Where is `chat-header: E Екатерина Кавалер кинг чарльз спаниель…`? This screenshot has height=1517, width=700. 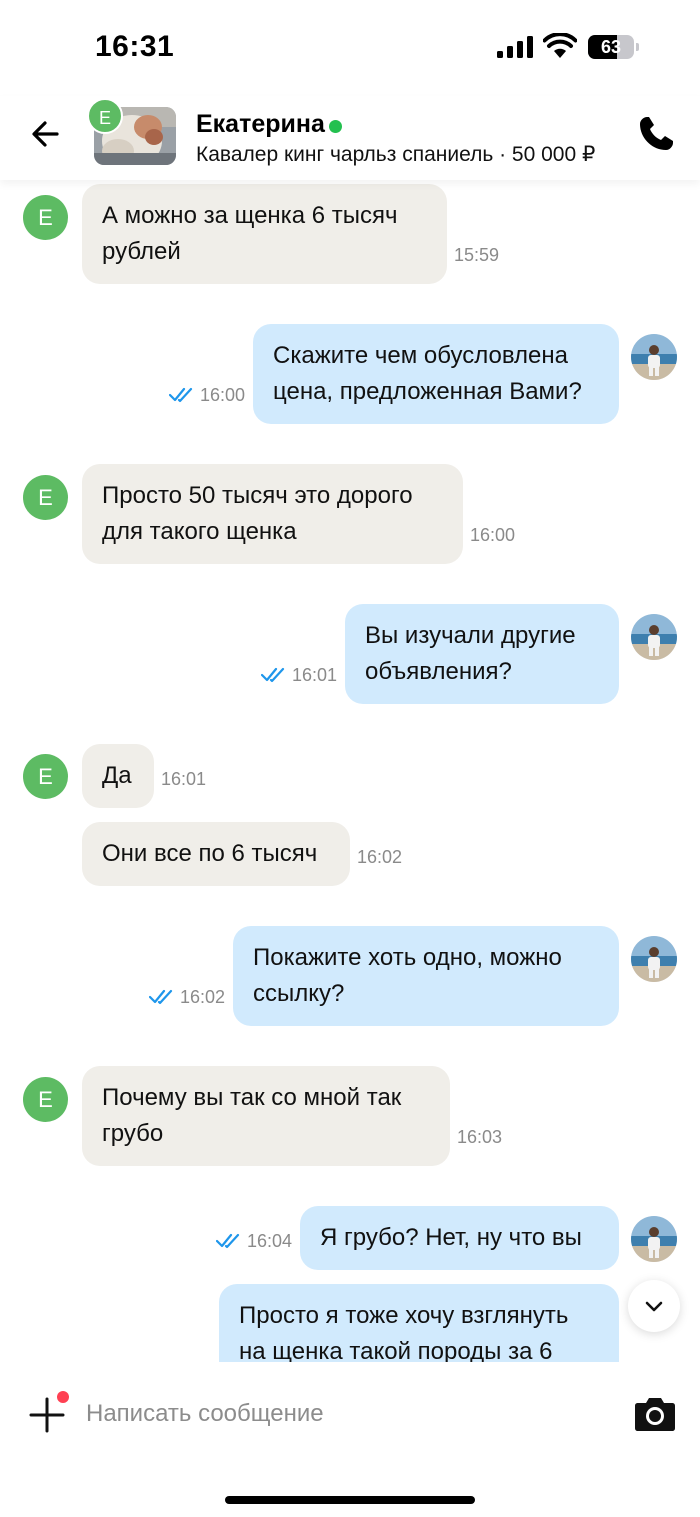 chat-header: E Екатерина Кавалер кинг чарльз спаниель… is located at coordinates (350, 138).